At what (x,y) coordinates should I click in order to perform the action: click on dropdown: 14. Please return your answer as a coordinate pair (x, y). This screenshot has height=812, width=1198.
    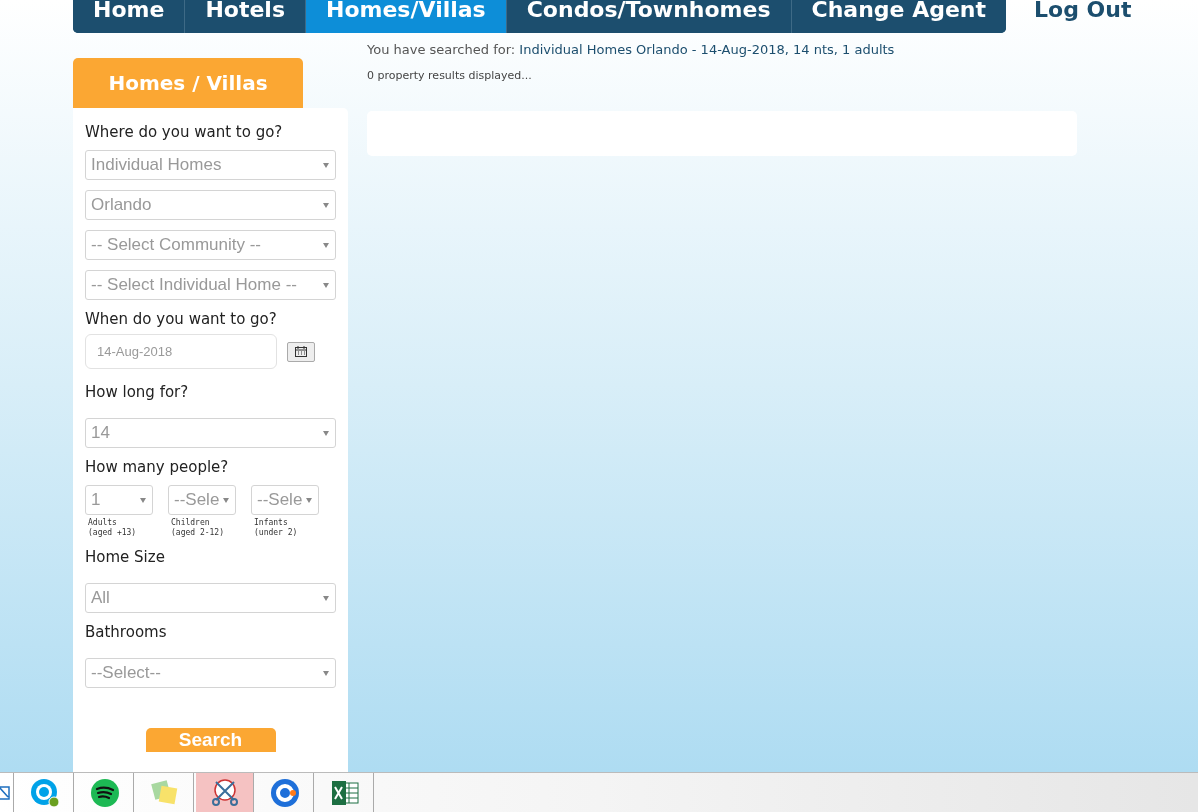
    Looking at the image, I should click on (210, 433).